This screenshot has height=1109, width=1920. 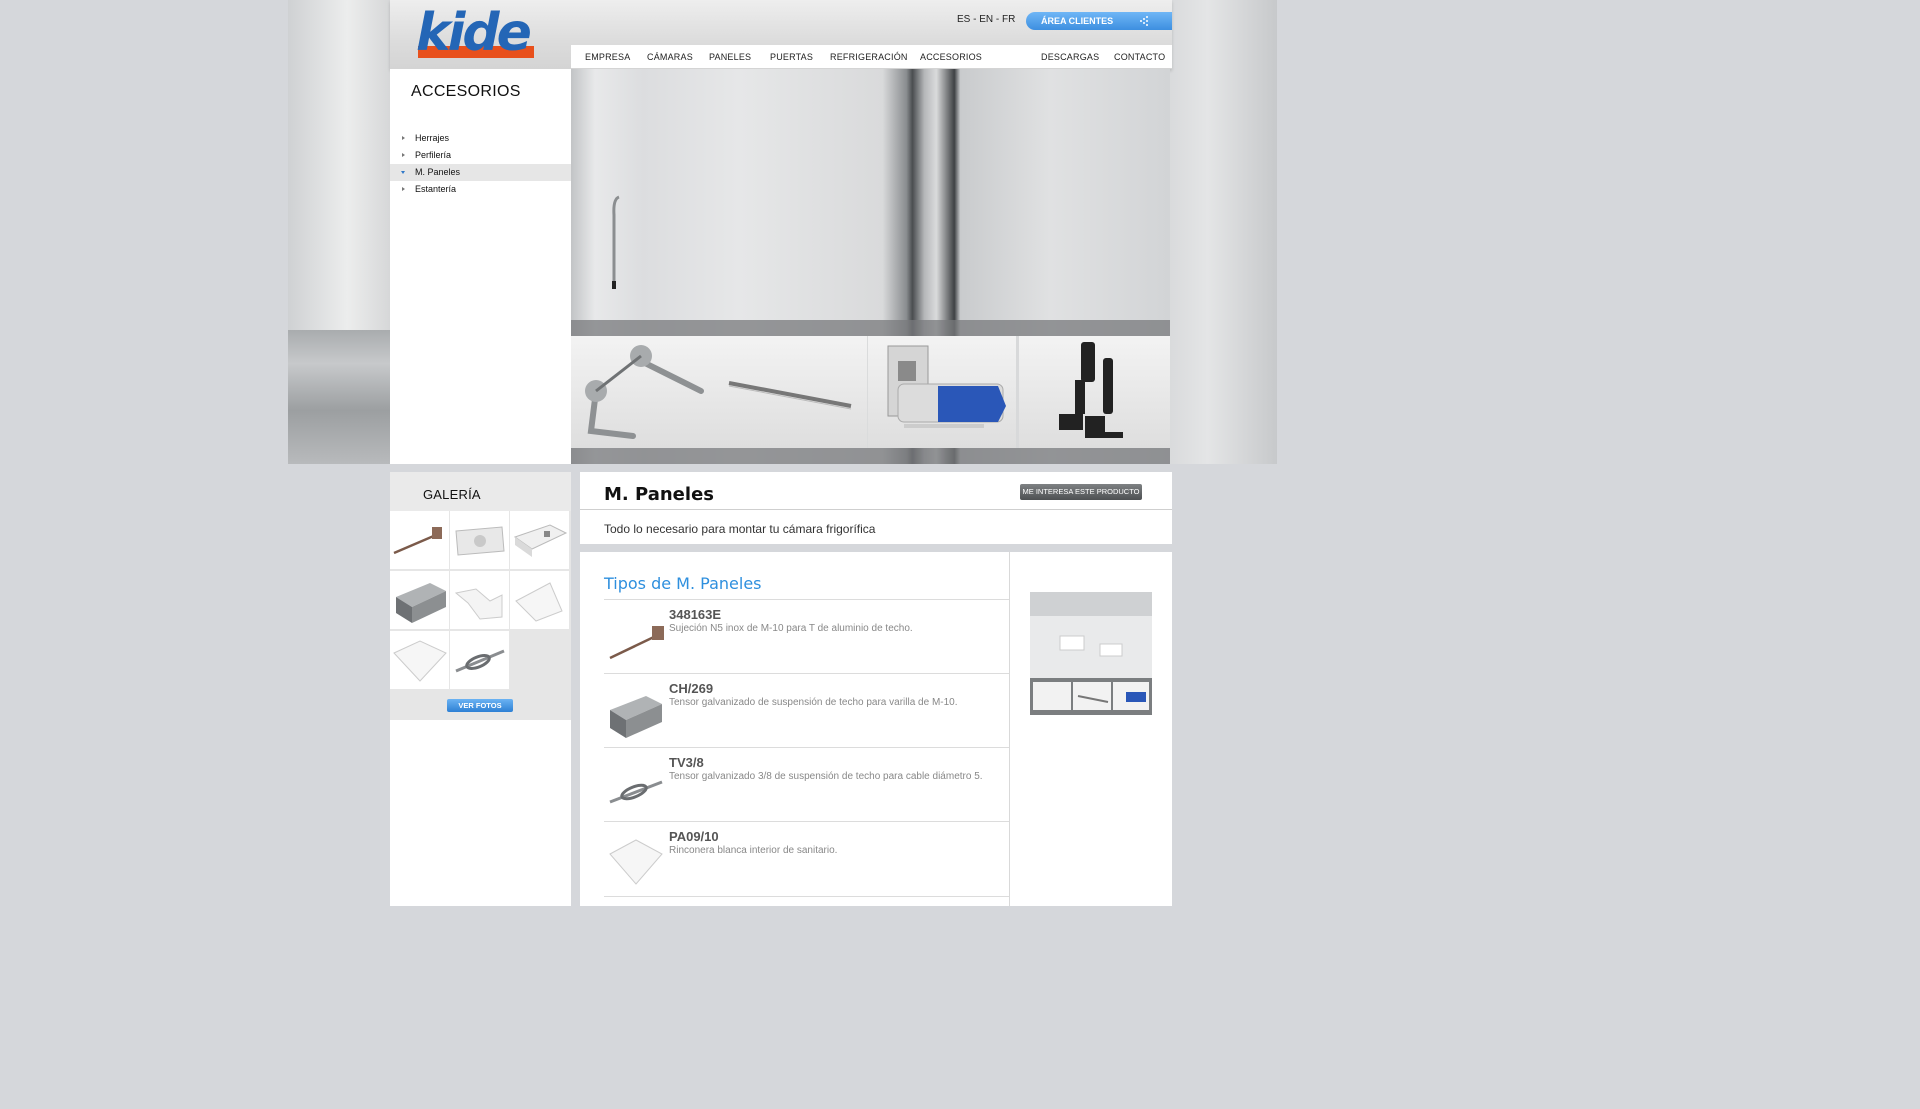 I want to click on sidebar-item-m-paneles: M. Paneles, so click(x=480, y=172).